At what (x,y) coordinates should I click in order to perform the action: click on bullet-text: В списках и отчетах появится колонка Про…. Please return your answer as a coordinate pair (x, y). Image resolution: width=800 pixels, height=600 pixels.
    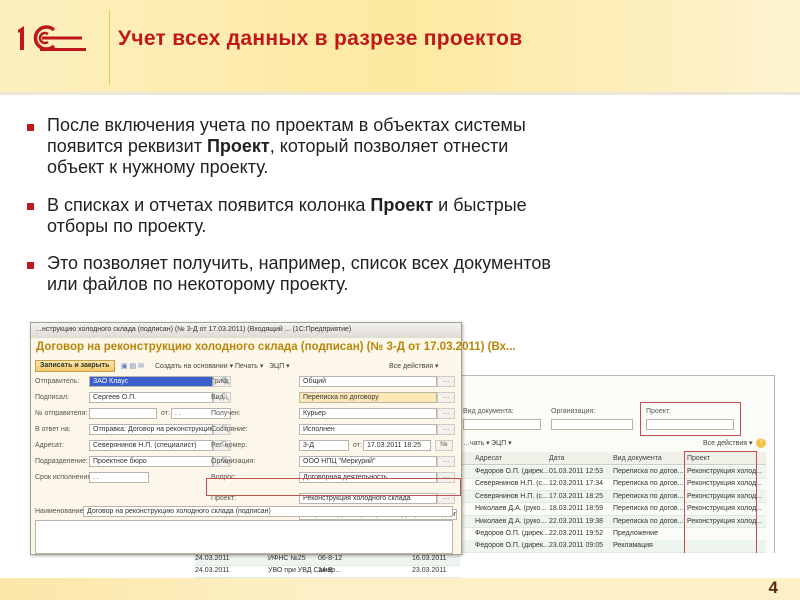
    Looking at the image, I should click on (287, 215).